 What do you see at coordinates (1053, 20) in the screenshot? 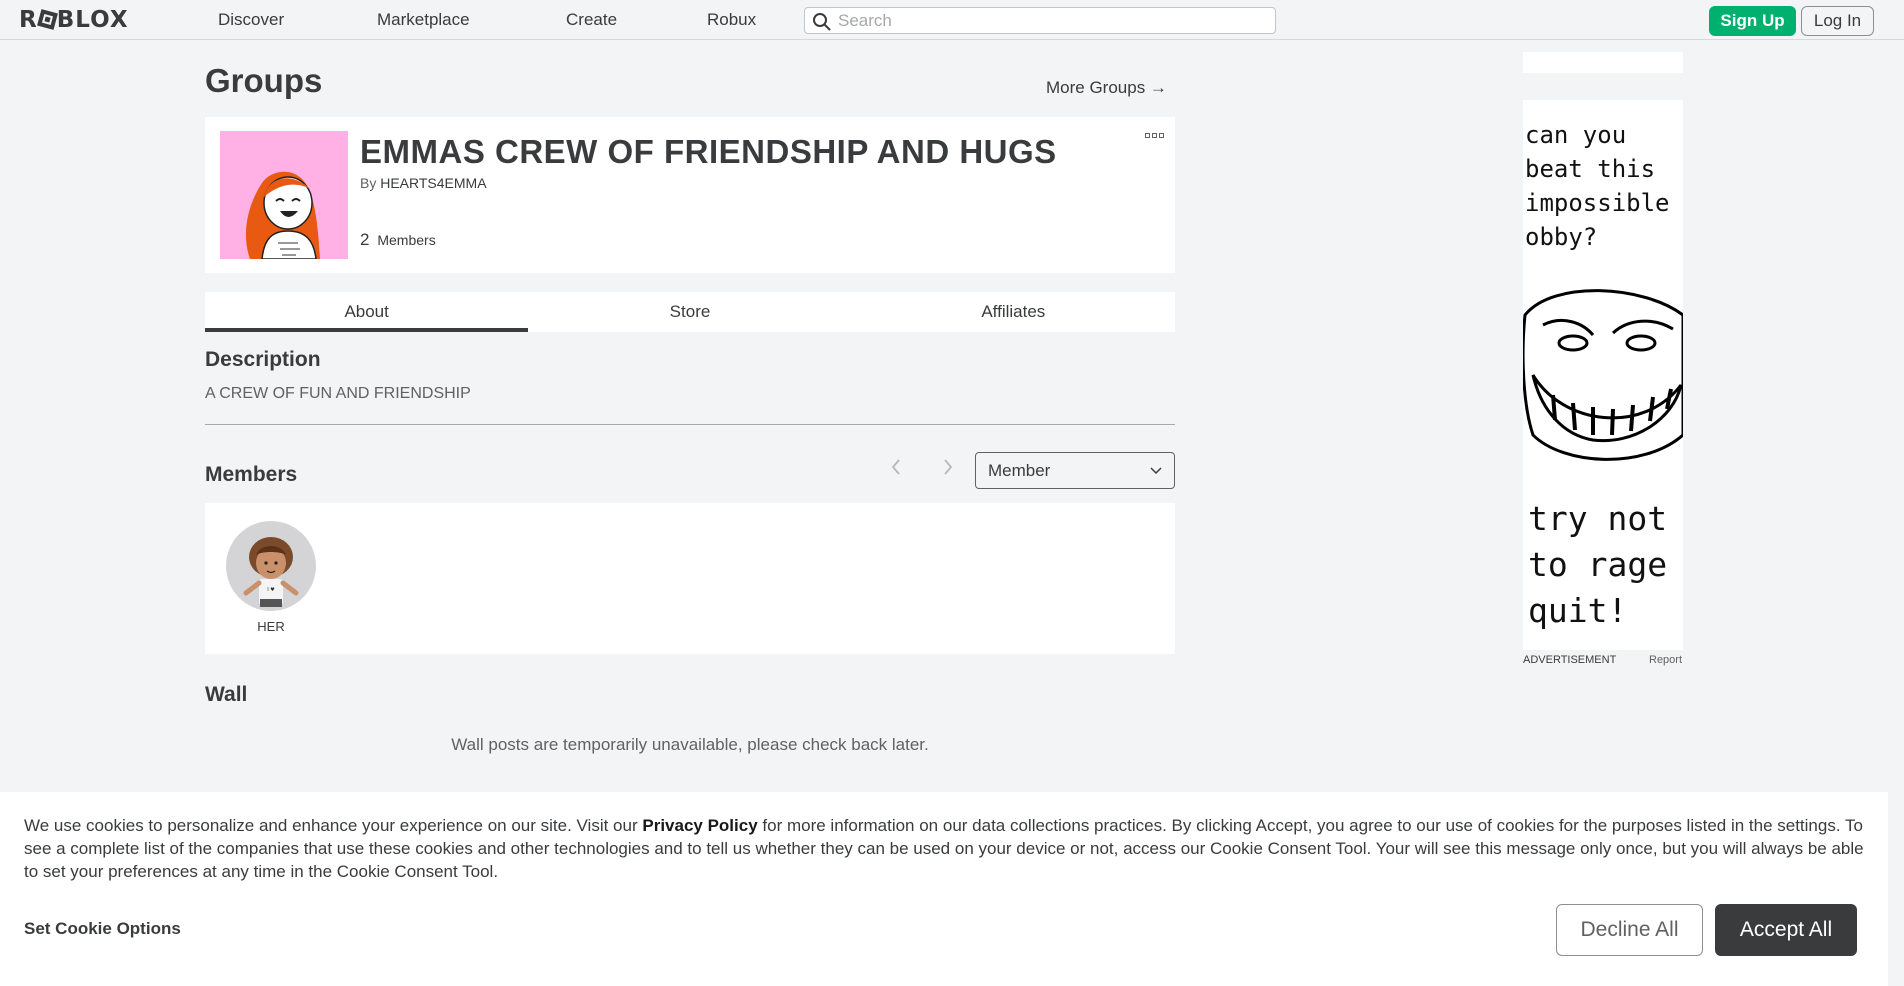
I see `search-input` at bounding box center [1053, 20].